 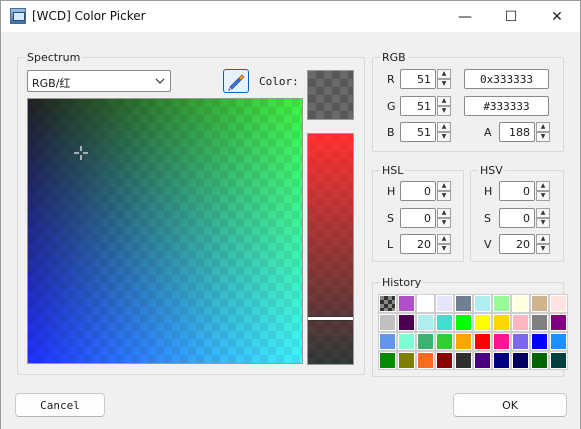 I want to click on hsl-h-spinbox: 0 ▲ ▼, so click(x=426, y=191).